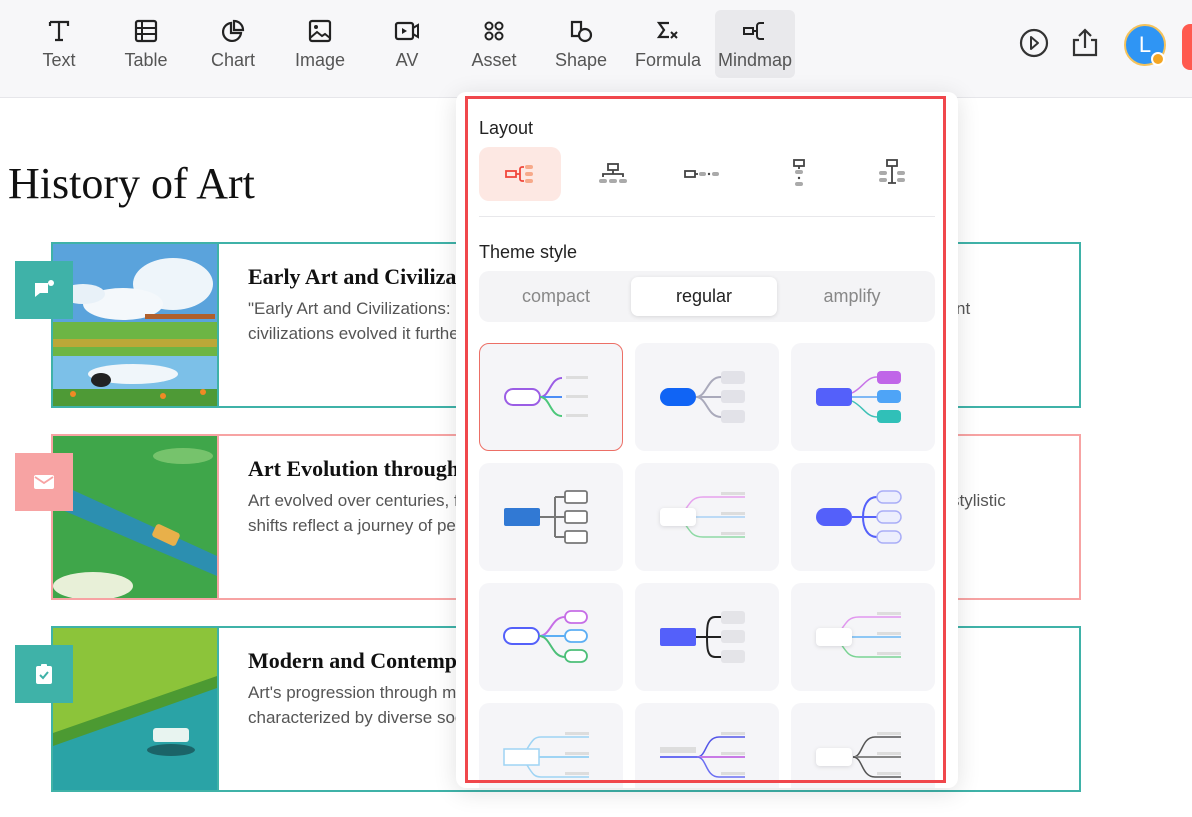  I want to click on tool-label: Image, so click(320, 60).